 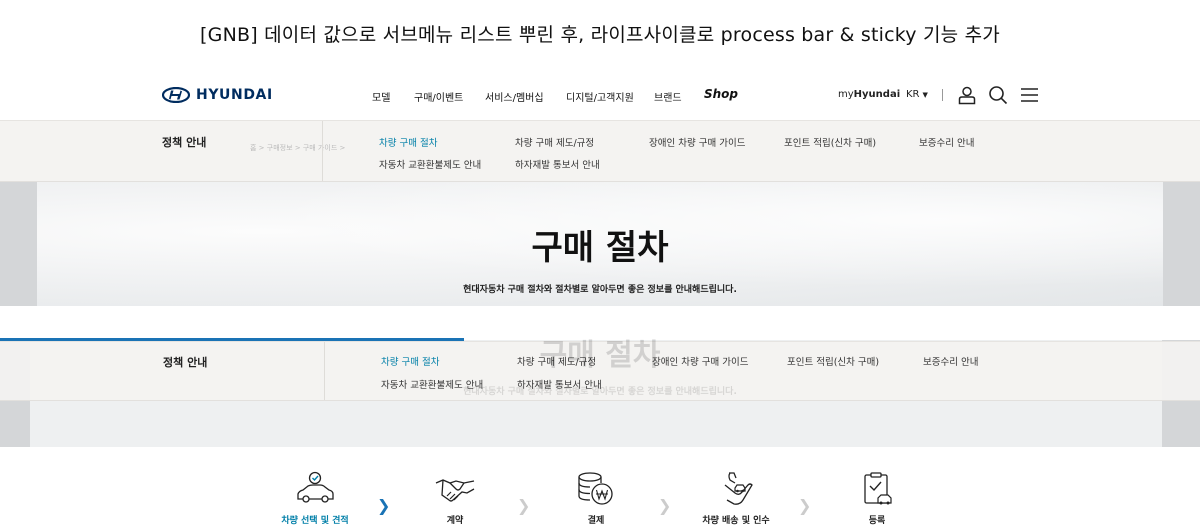 What do you see at coordinates (925, 95) in the screenshot?
I see `caret-down-icon: ▼` at bounding box center [925, 95].